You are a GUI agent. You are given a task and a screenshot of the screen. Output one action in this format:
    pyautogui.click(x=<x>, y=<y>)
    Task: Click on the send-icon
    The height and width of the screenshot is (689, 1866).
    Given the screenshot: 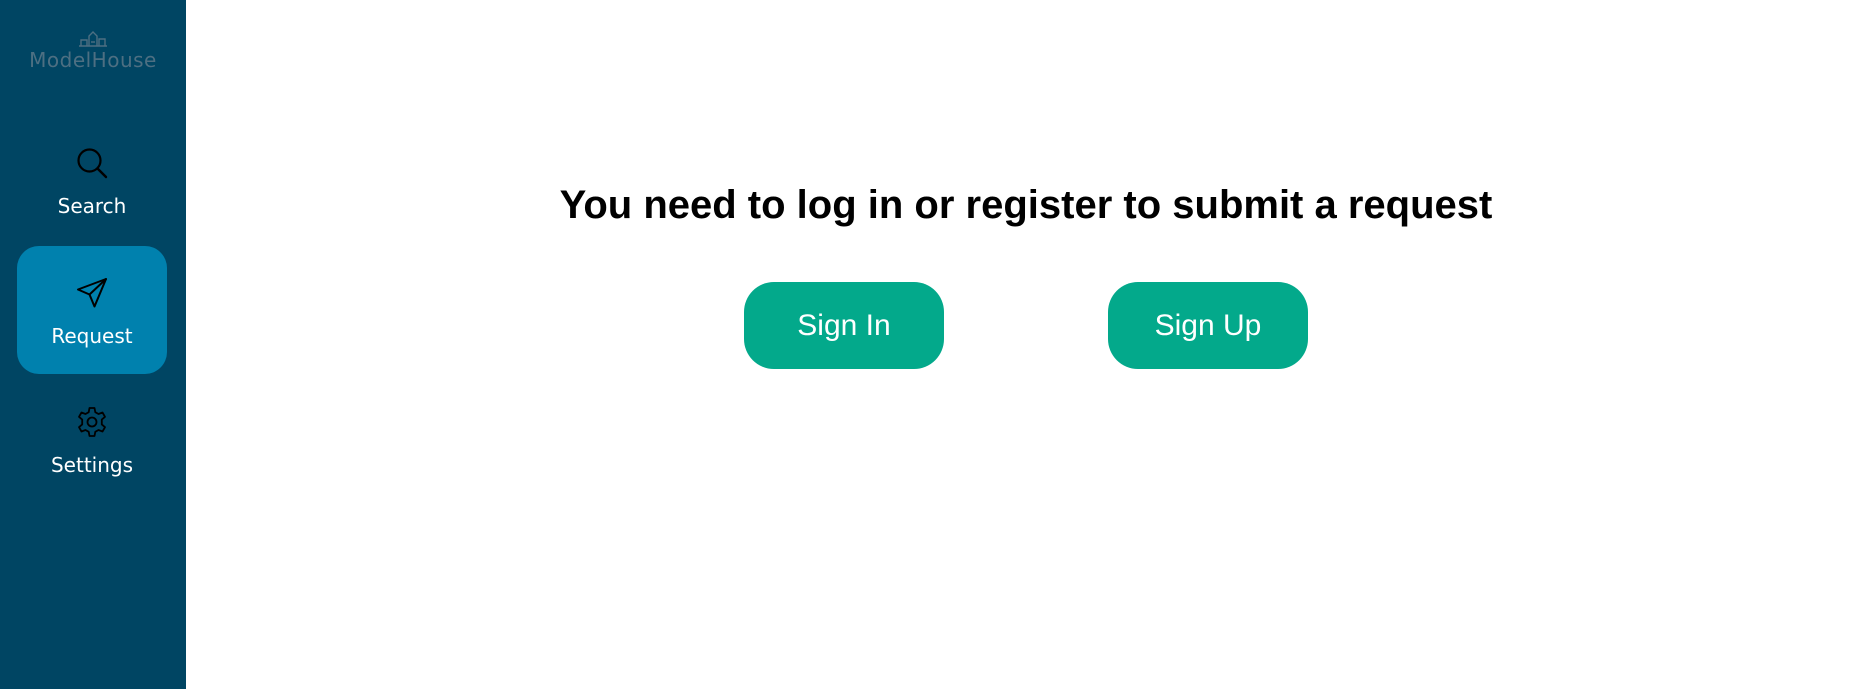 What is the action you would take?
    pyautogui.click(x=92, y=293)
    